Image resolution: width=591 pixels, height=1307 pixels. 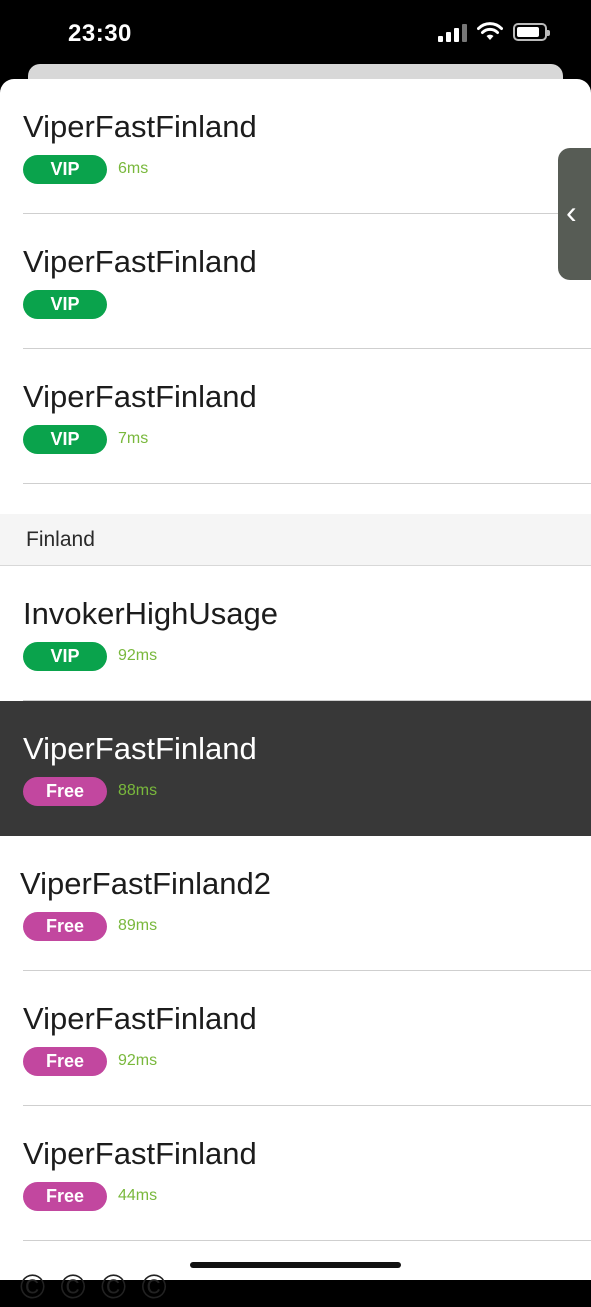 What do you see at coordinates (95, 1287) in the screenshot?
I see `bottom-peek-text: © © © ©` at bounding box center [95, 1287].